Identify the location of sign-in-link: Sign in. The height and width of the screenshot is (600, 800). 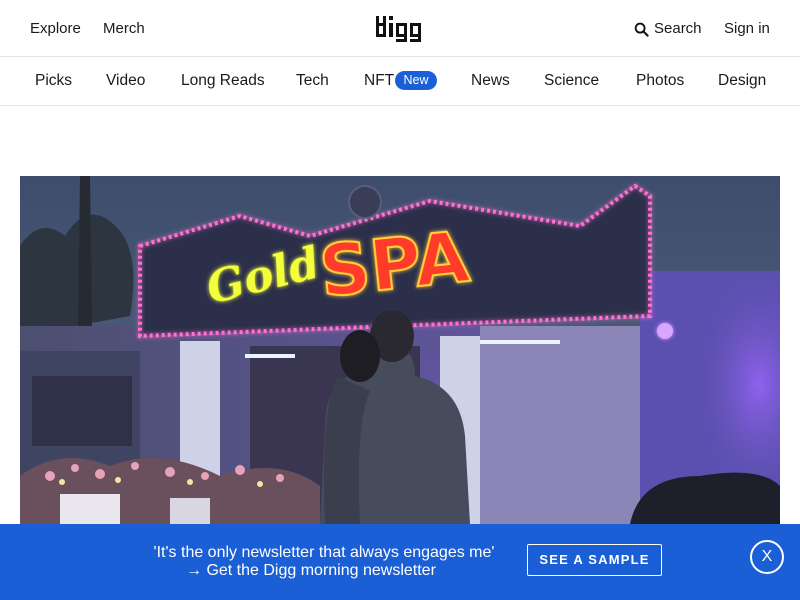
(747, 29).